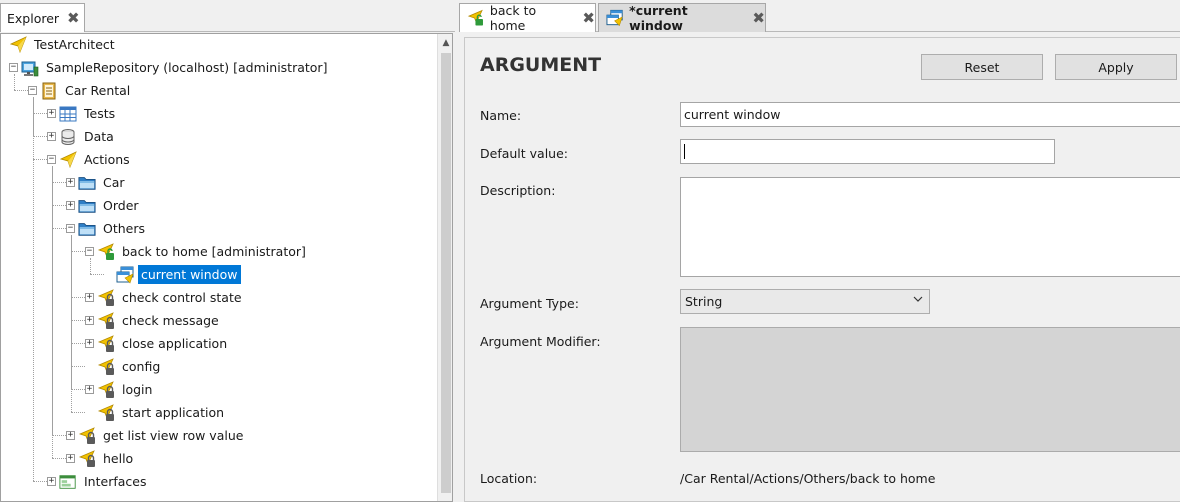 The image size is (1180, 502). What do you see at coordinates (33, 18) in the screenshot?
I see `tab-explorer-label: Explorer` at bounding box center [33, 18].